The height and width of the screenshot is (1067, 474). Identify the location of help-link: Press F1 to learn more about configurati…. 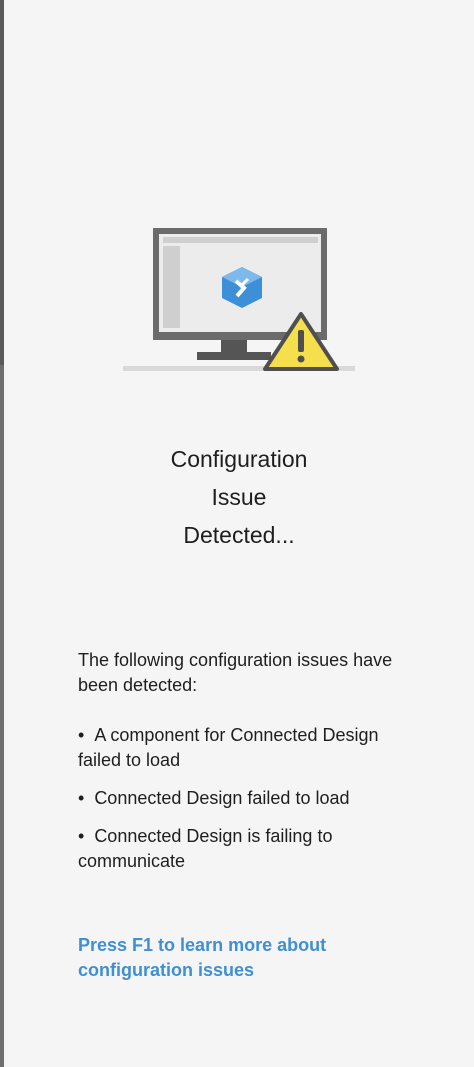
(243, 958).